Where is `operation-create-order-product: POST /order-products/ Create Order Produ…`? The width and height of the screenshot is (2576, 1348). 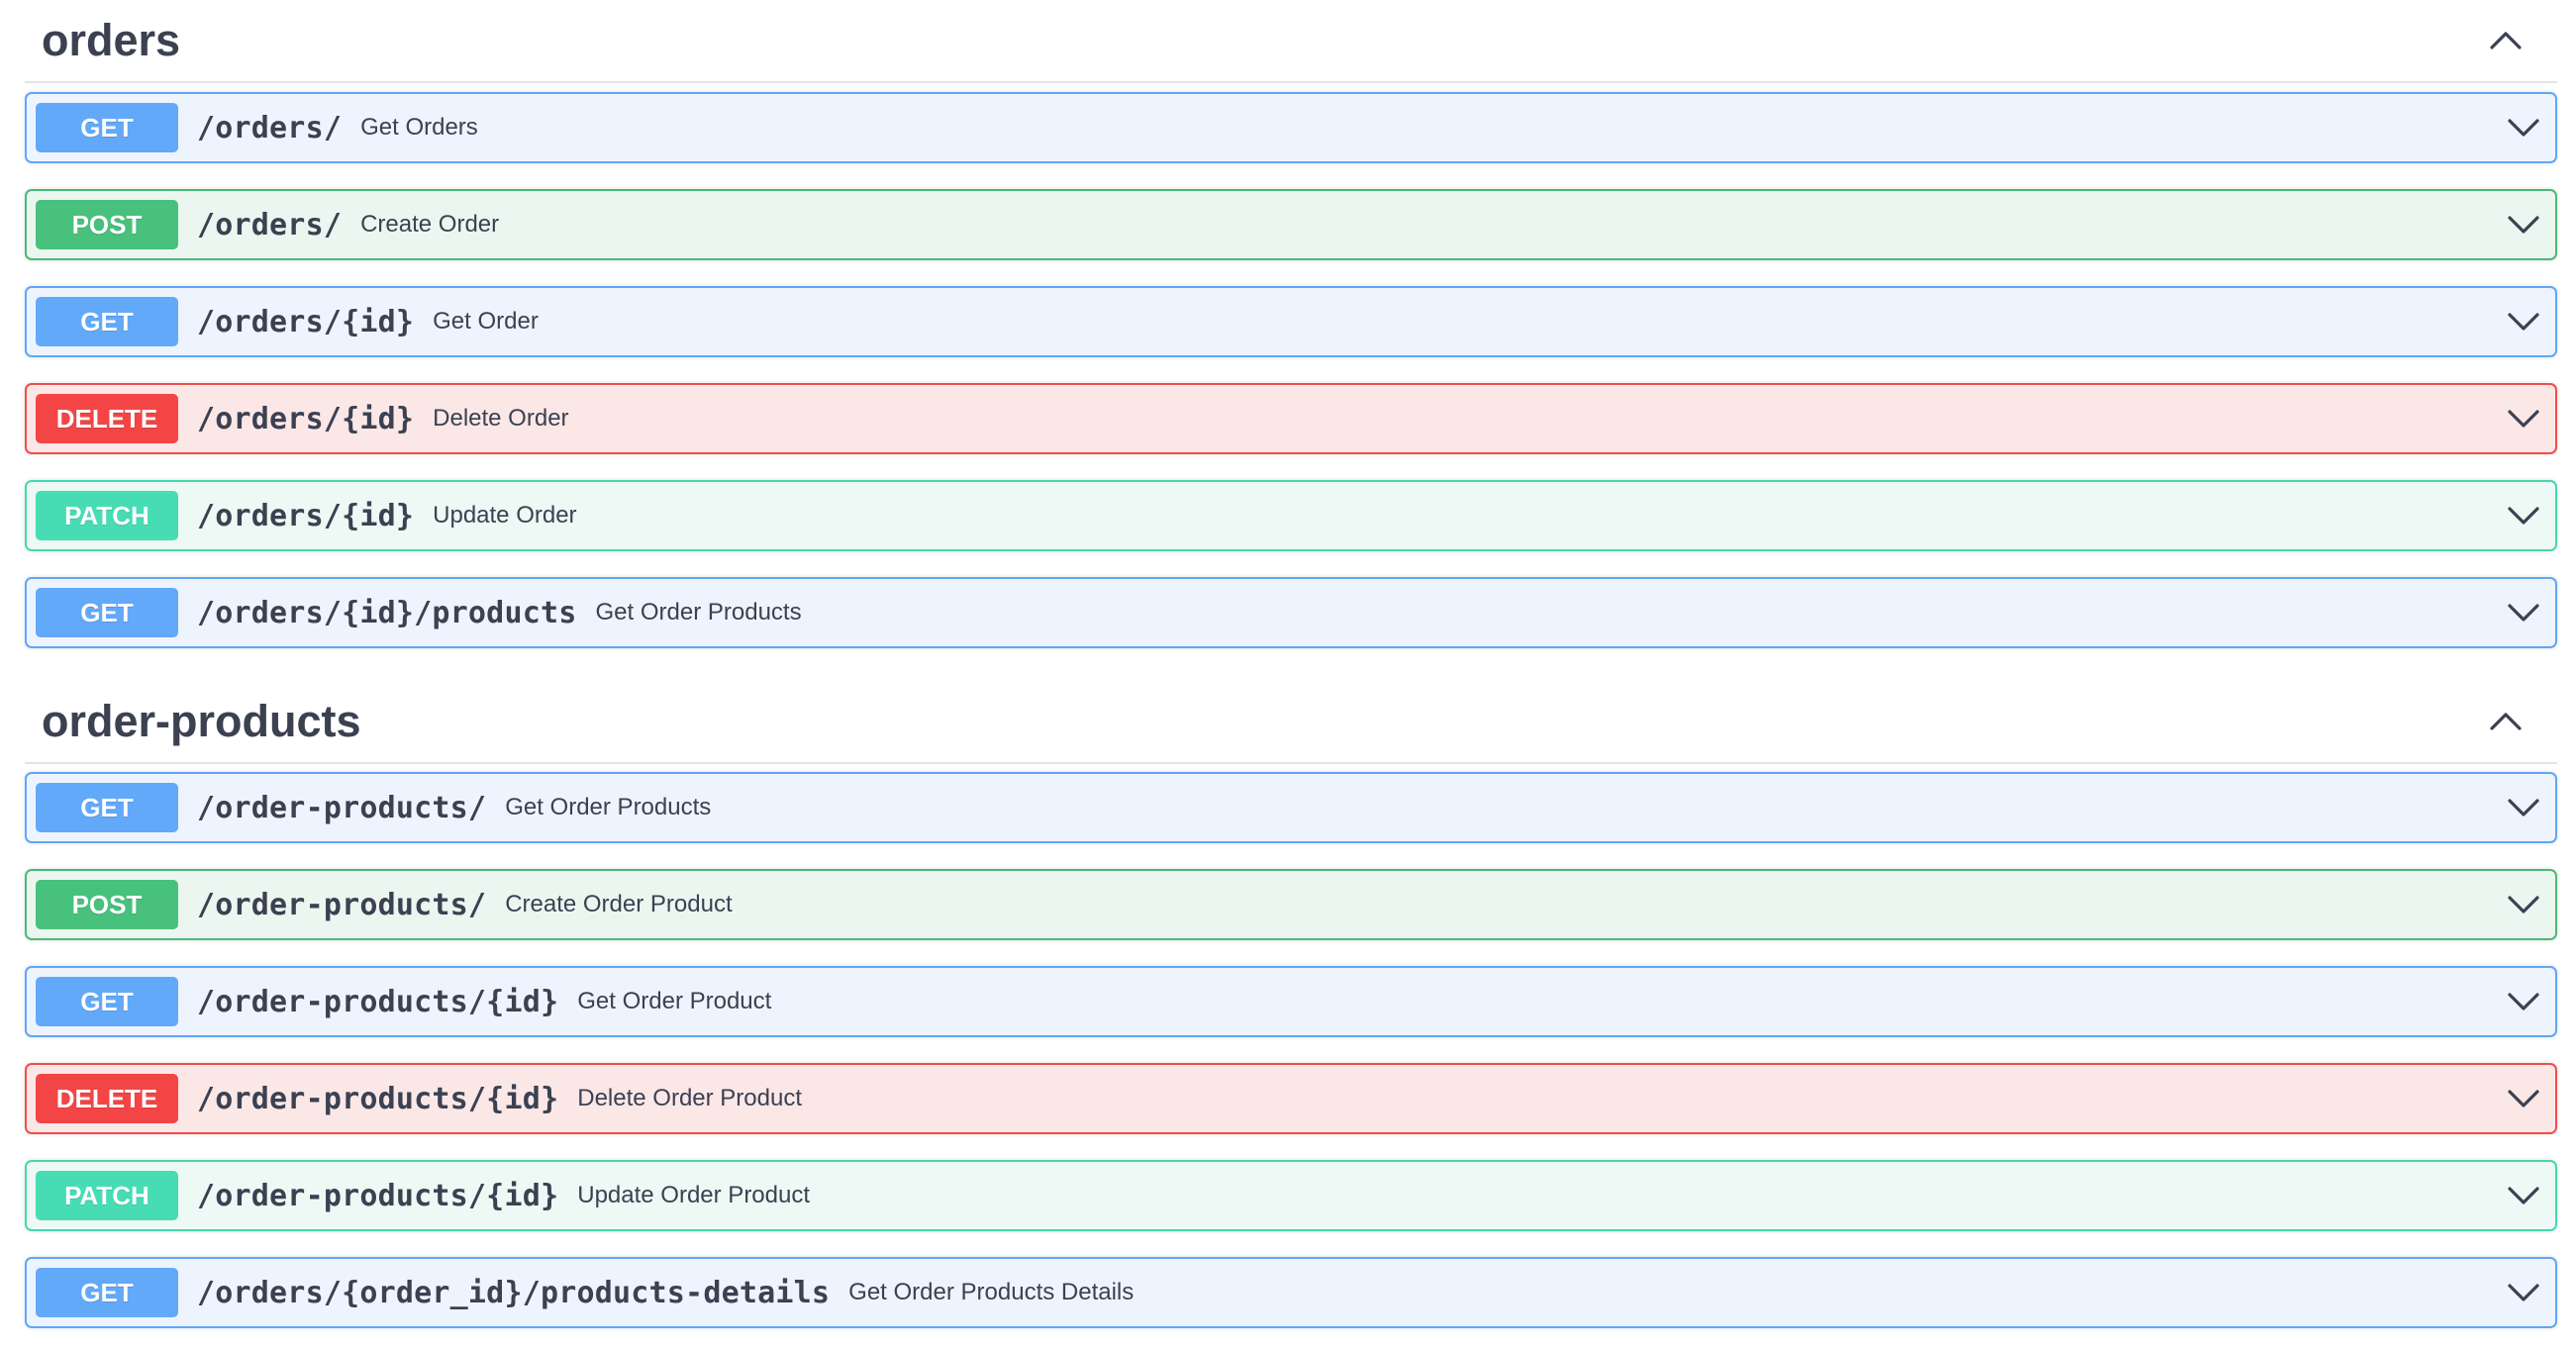
operation-create-order-product: POST /order-products/ Create Order Produ… is located at coordinates (1291, 905).